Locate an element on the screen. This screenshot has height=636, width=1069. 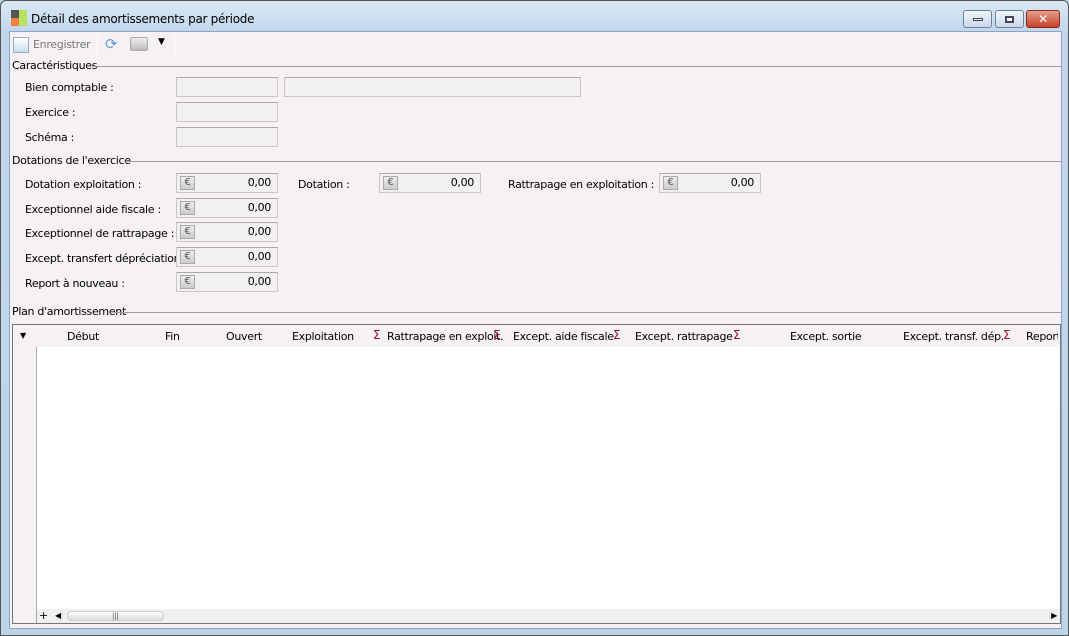
bien-comptable-code-input is located at coordinates (227, 87).